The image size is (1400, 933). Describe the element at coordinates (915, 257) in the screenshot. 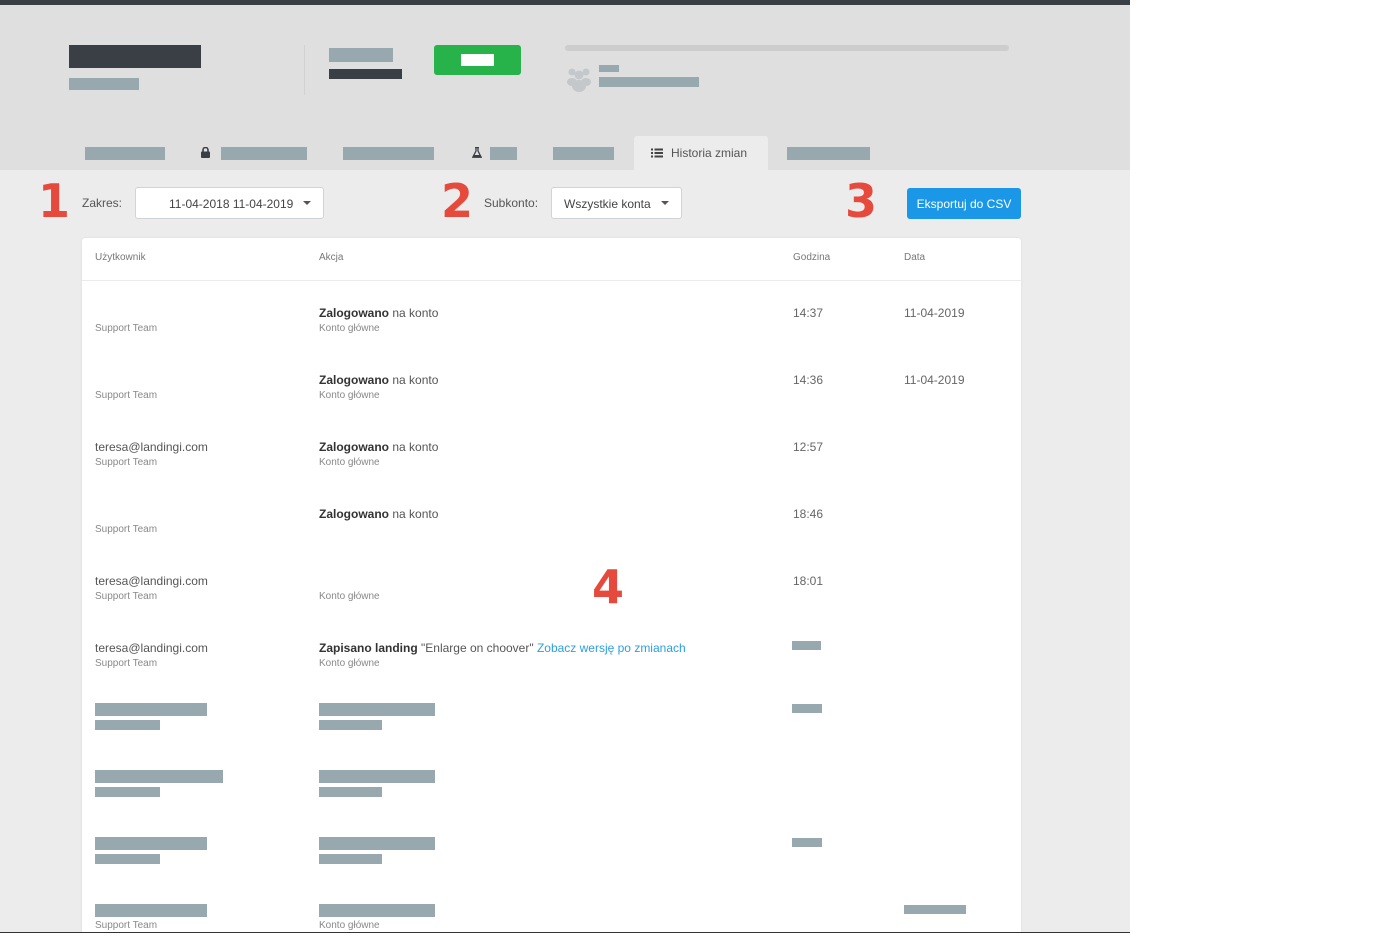

I see `header-date: Data` at that location.